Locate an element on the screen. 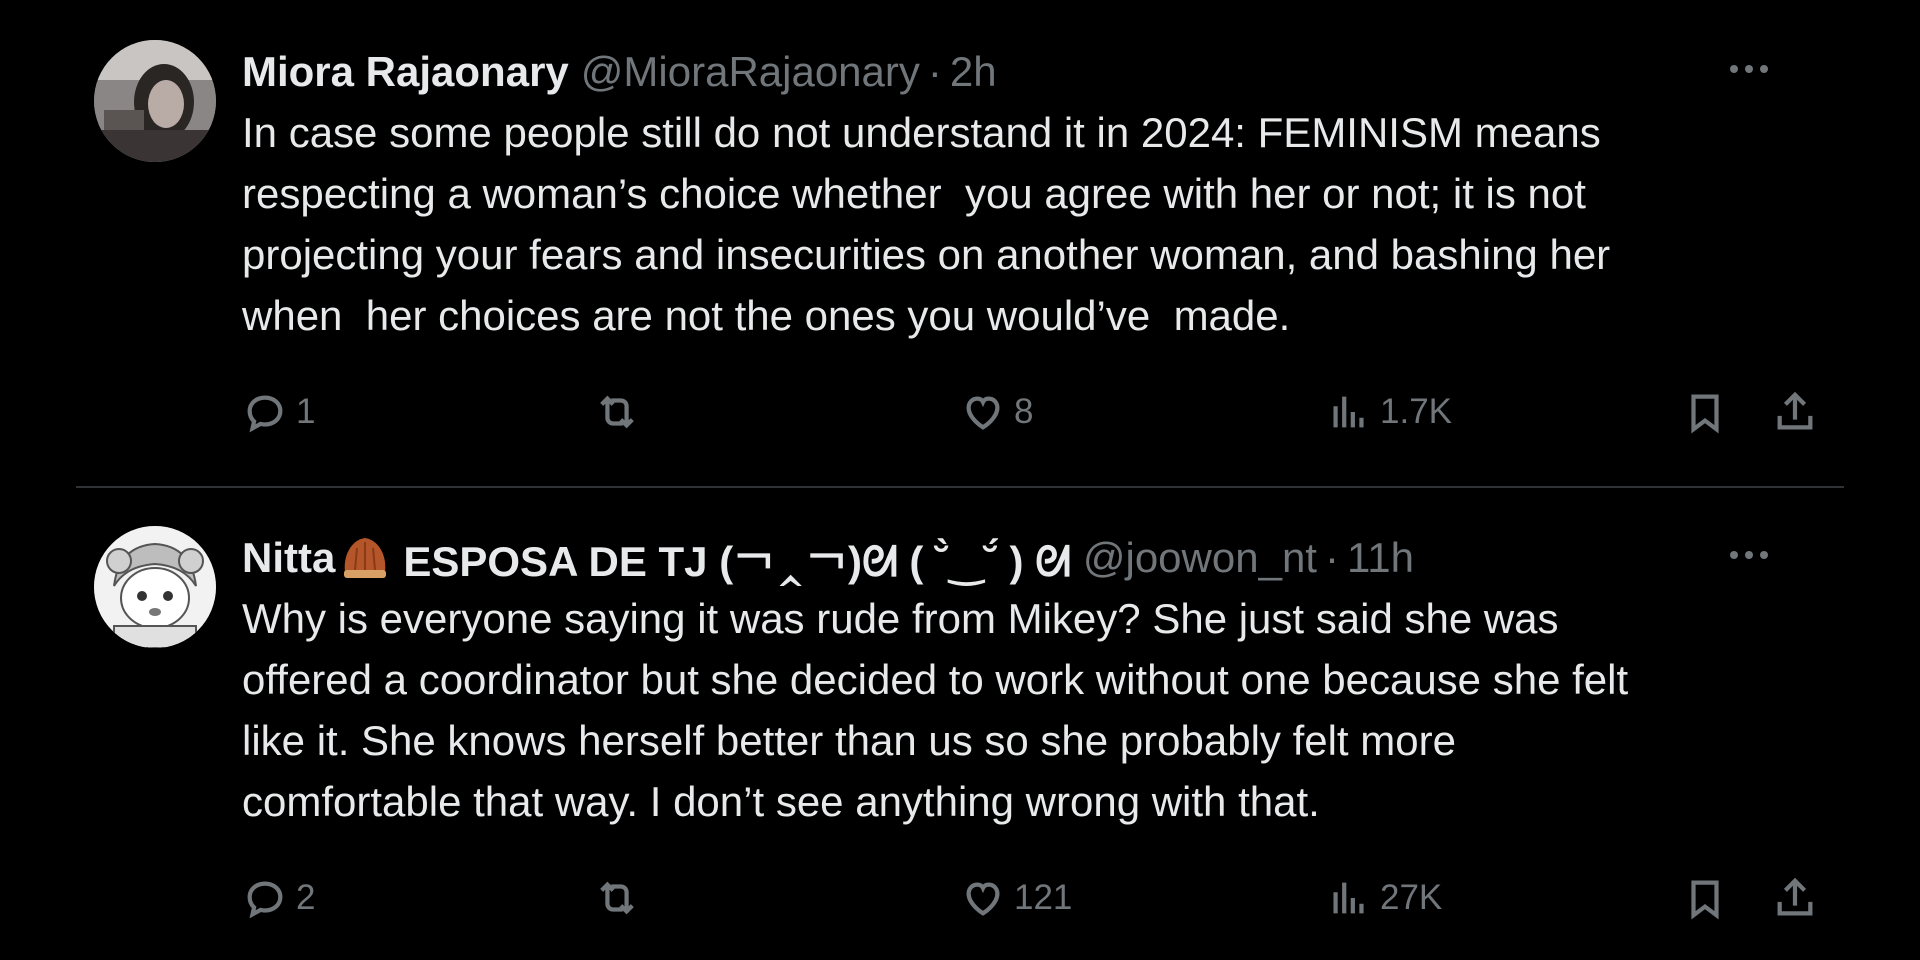  author-handle: @MioraRajaonary is located at coordinates (750, 72).